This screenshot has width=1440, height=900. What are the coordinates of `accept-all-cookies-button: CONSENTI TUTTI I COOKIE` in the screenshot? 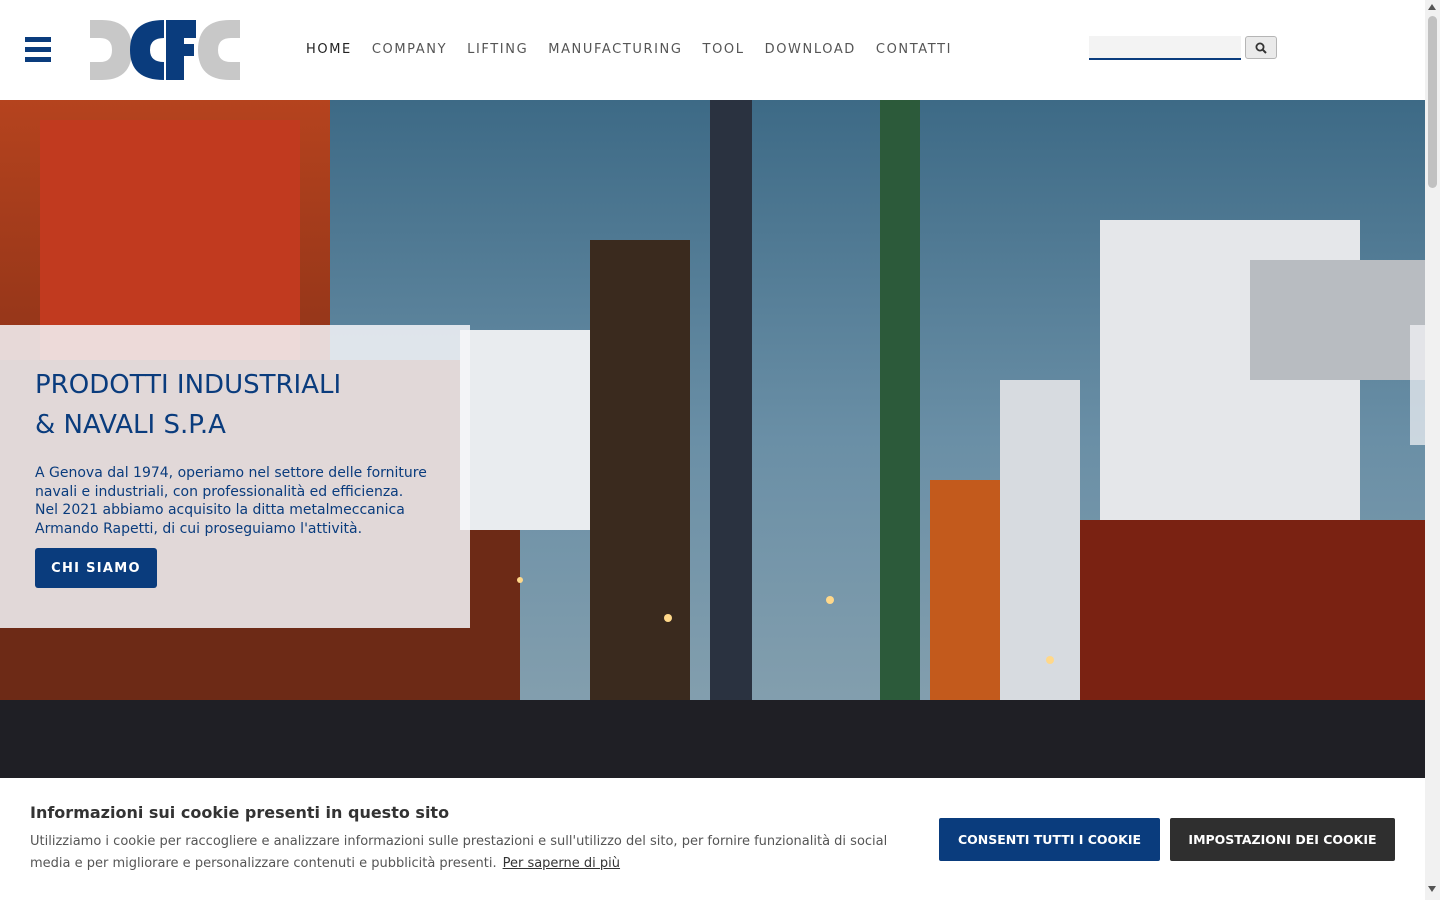 It's located at (1049, 839).